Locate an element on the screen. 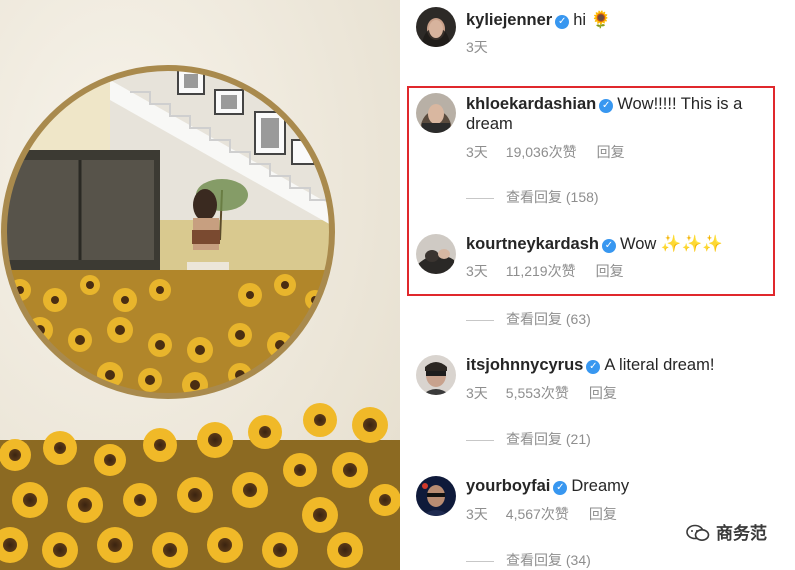 The image size is (795, 570). comment-text: A literal dream! is located at coordinates (659, 365).